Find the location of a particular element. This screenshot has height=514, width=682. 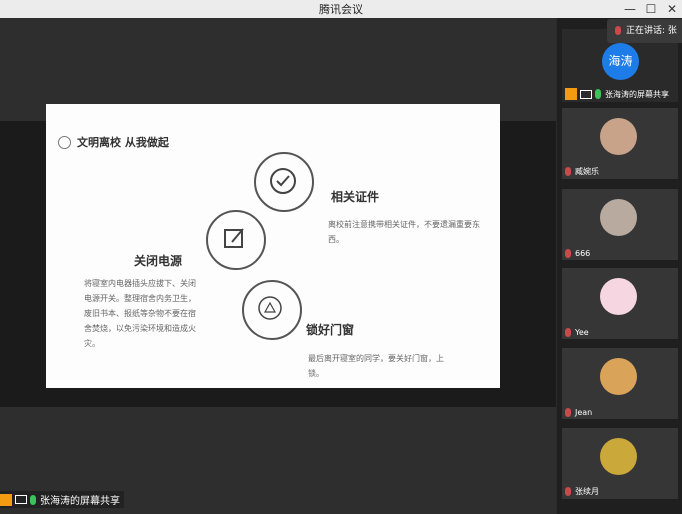

item-desc-documents: 离校前注意携带相关证件，不要遗漏重要东西。 is located at coordinates (404, 232).